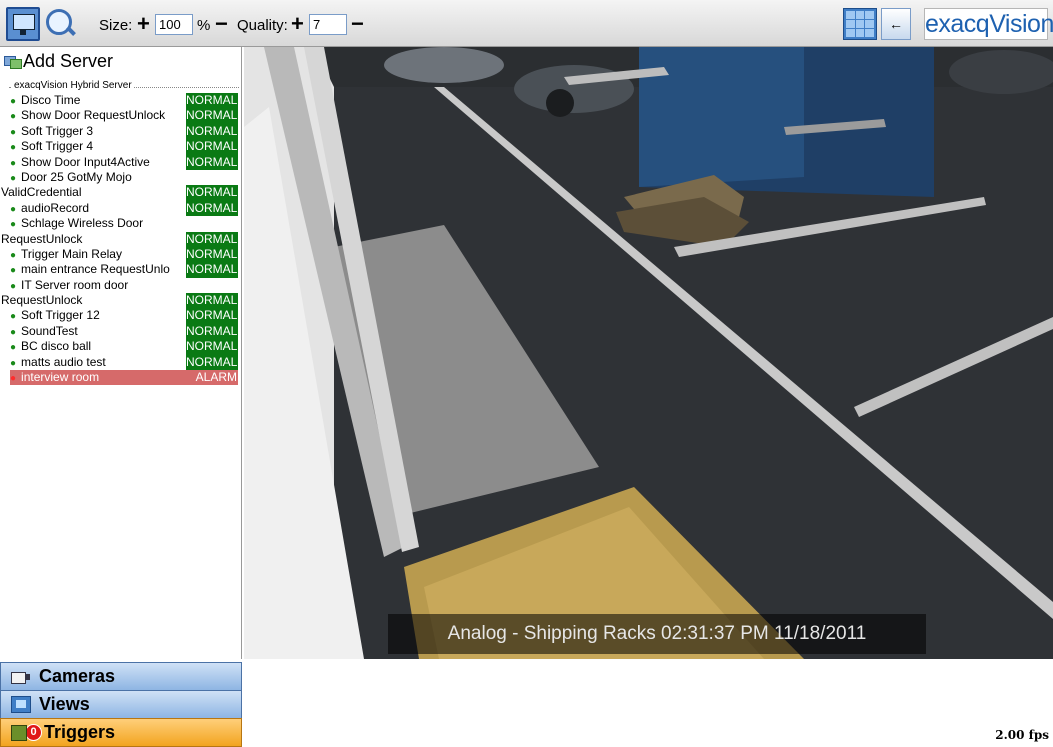  Describe the element at coordinates (93, 115) in the screenshot. I see `trigger-name-text: Show Door RequestUnlock` at that location.